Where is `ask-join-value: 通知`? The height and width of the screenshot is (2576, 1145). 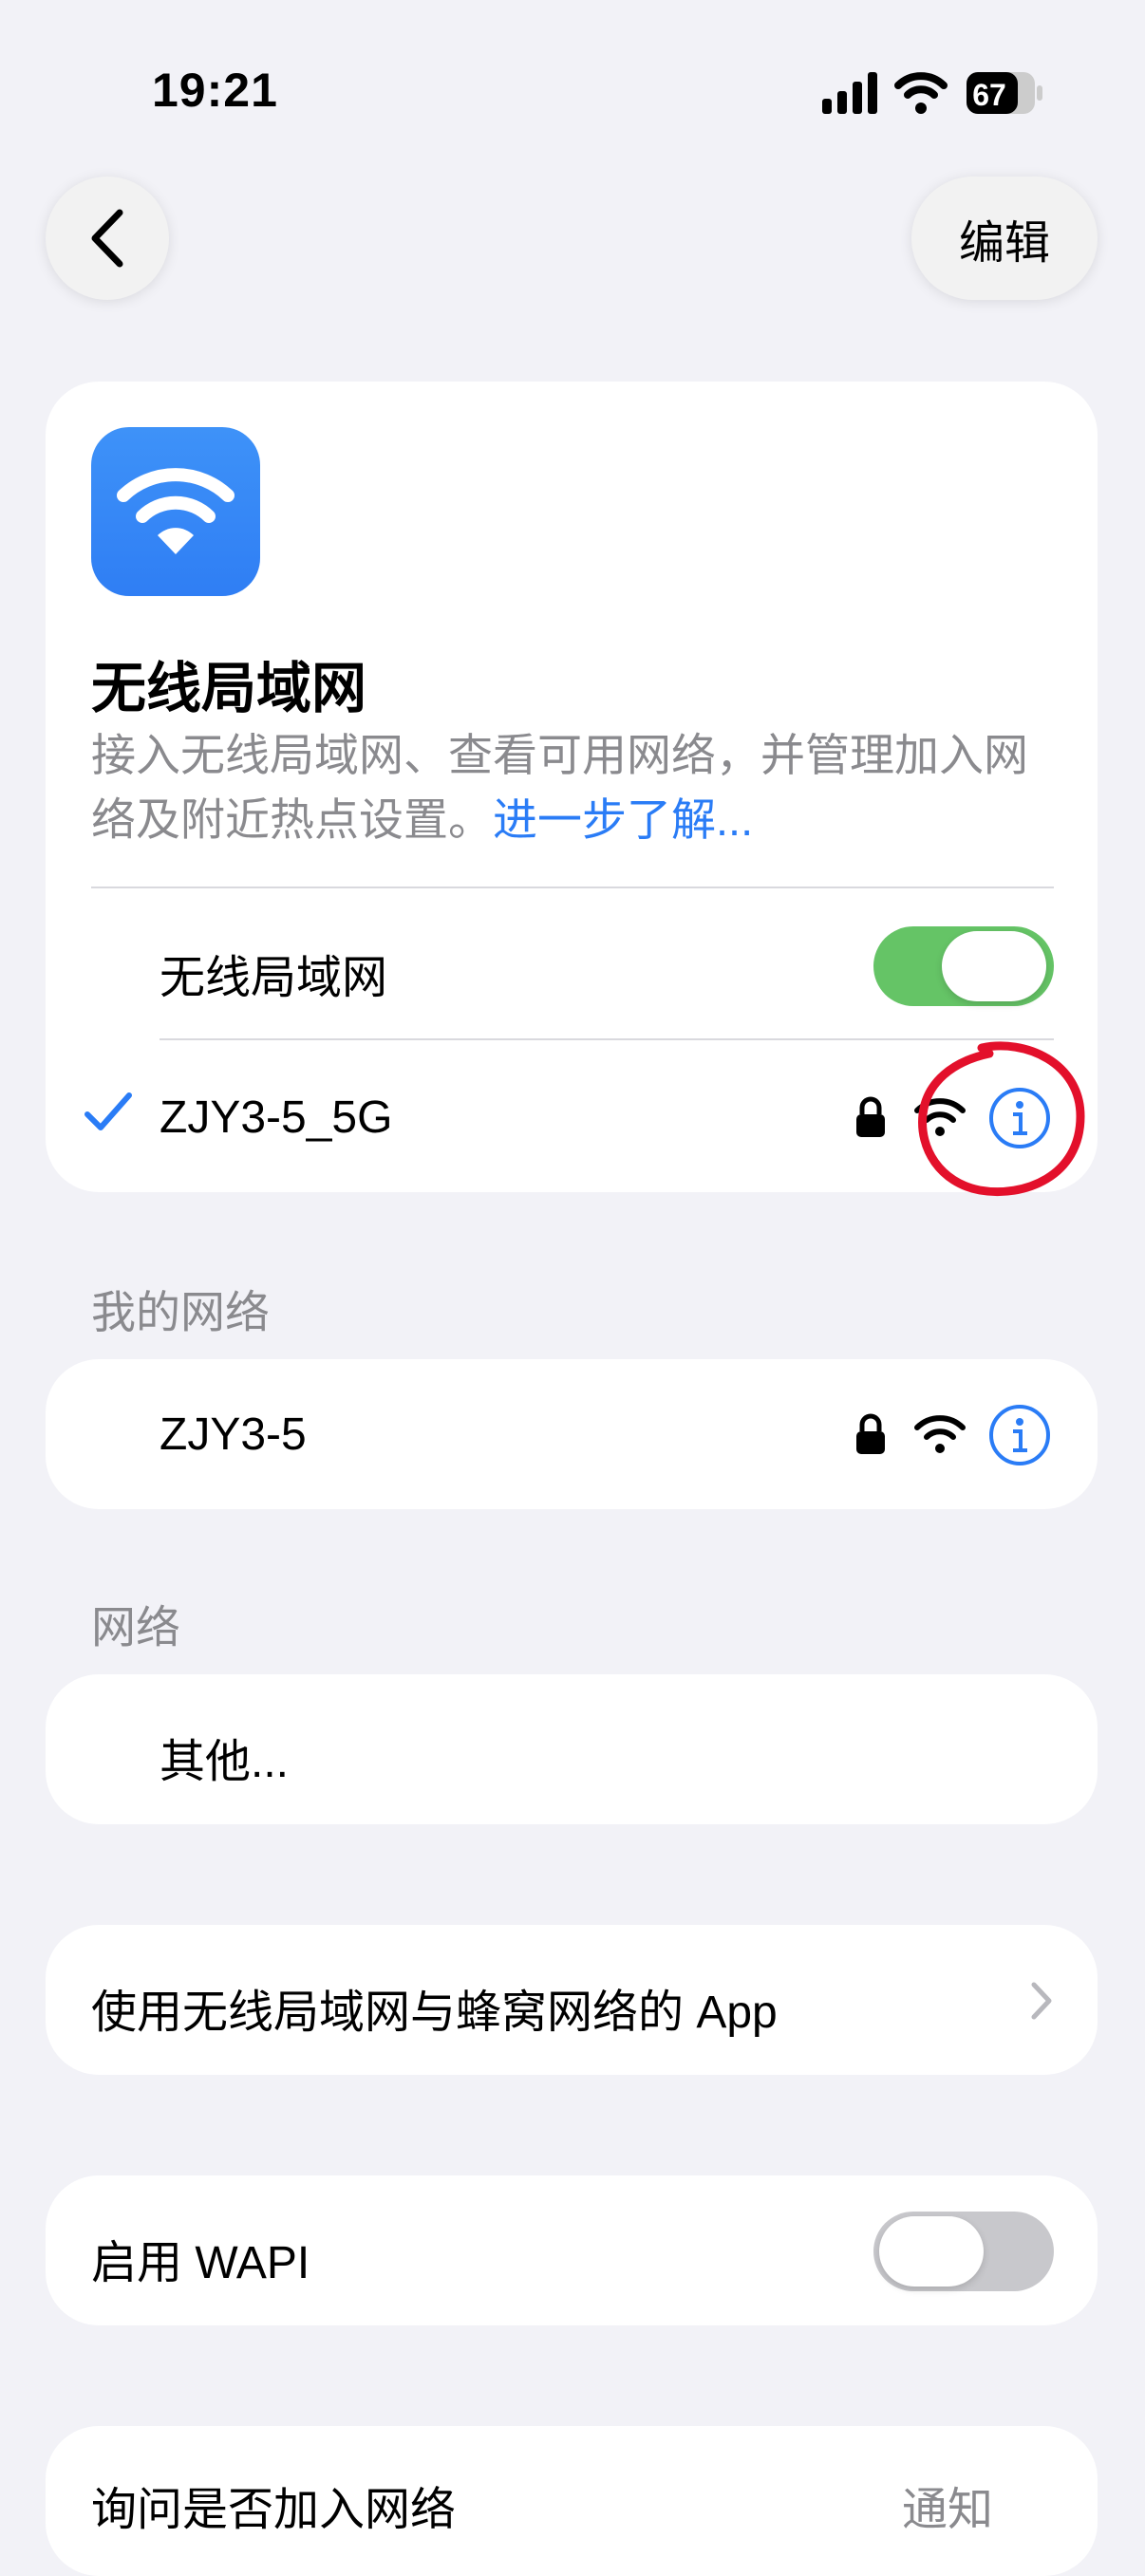
ask-join-value: 通知 is located at coordinates (948, 2510).